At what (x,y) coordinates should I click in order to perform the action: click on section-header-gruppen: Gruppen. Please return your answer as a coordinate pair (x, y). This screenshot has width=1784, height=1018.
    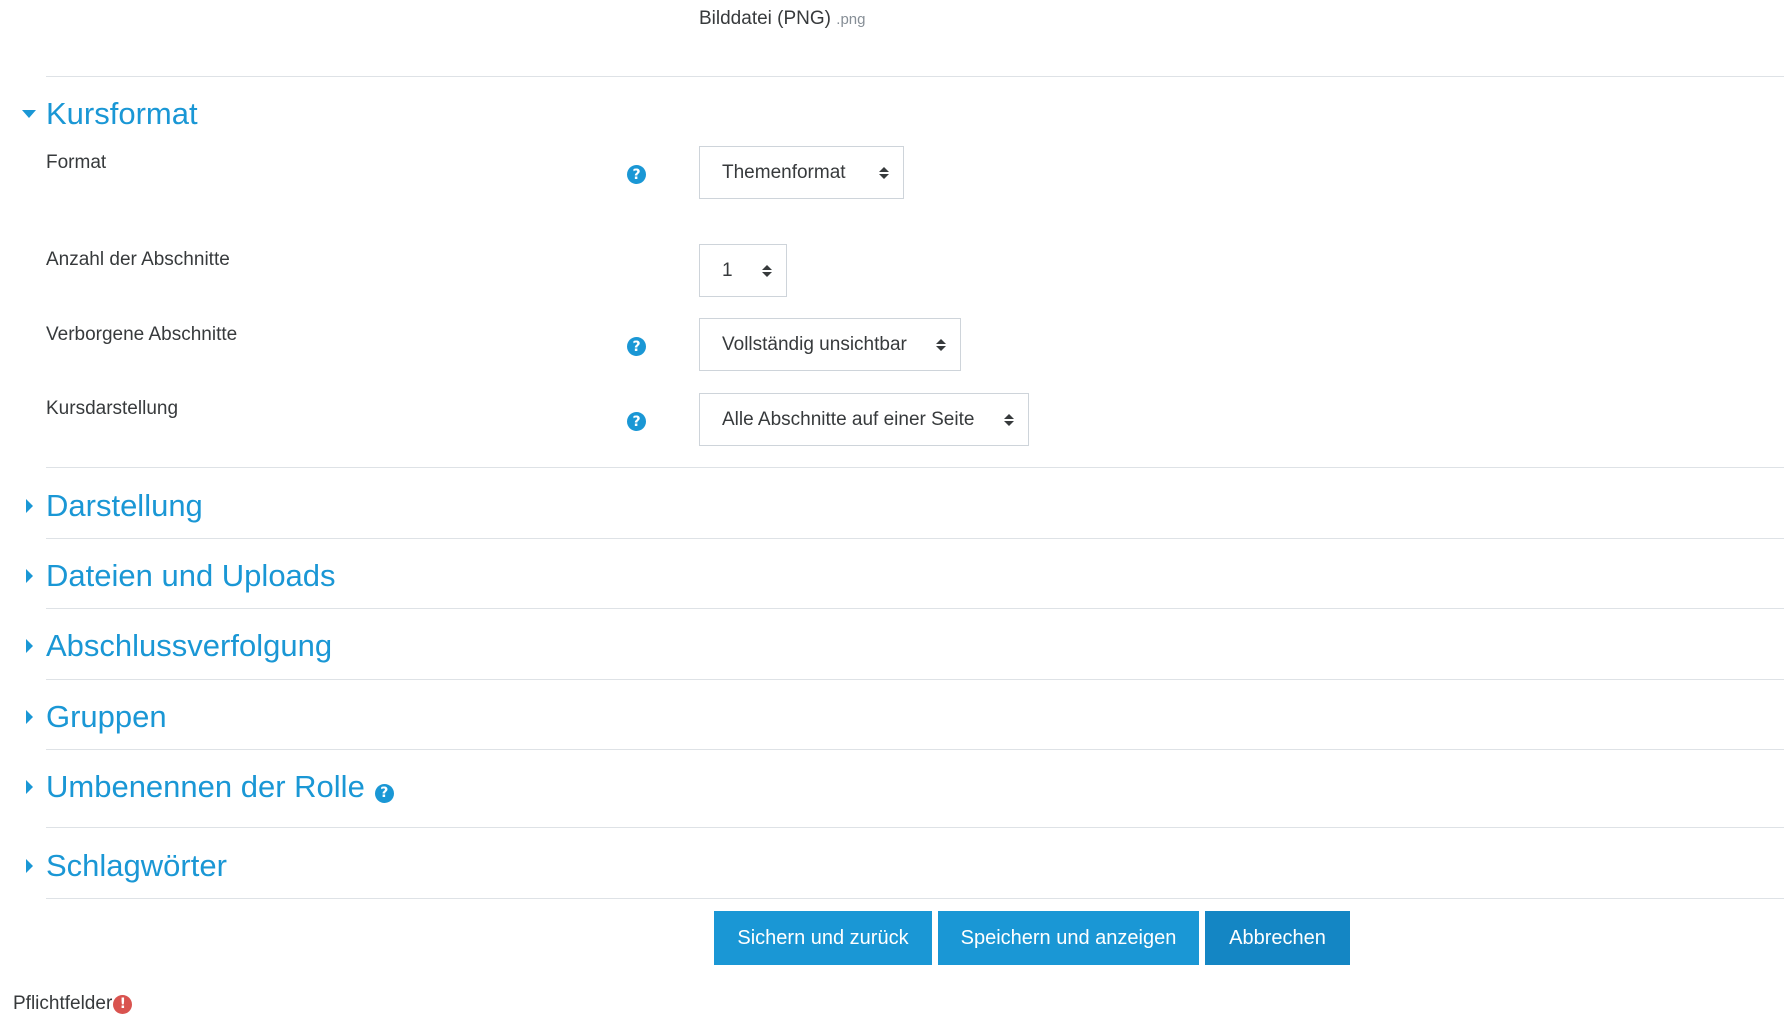
    Looking at the image, I should click on (89, 717).